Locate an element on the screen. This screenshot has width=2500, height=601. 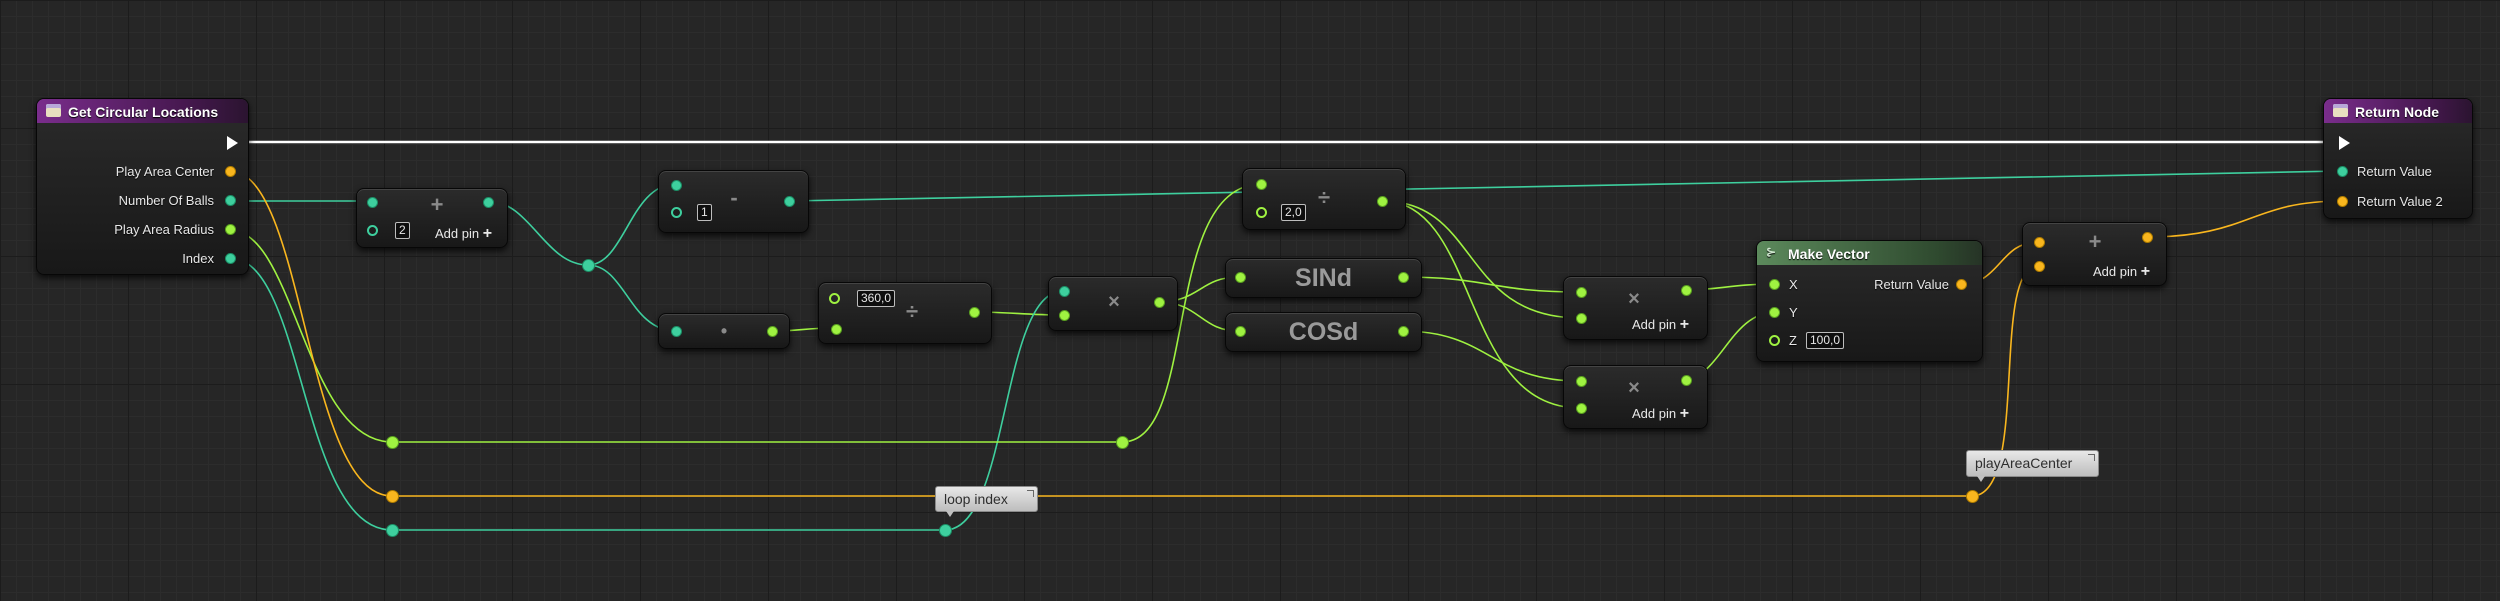
make-vector-title: Make Vector is located at coordinates (1829, 254).